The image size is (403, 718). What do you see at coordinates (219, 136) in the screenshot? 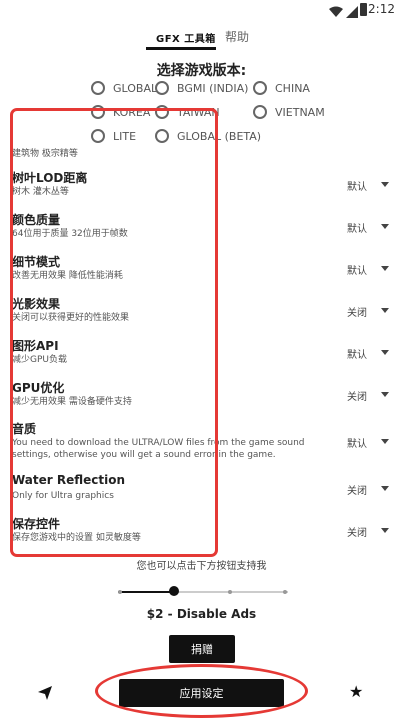
I see `radio-label: GLOBAL (BETA)` at bounding box center [219, 136].